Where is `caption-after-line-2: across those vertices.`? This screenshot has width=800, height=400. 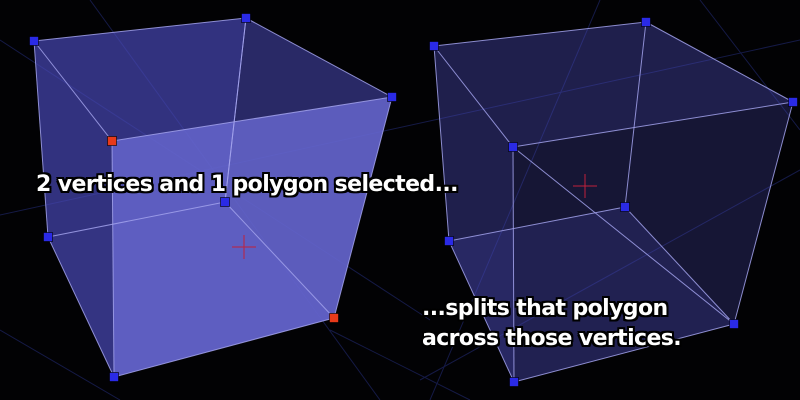 caption-after-line-2: across those vertices. is located at coordinates (552, 338).